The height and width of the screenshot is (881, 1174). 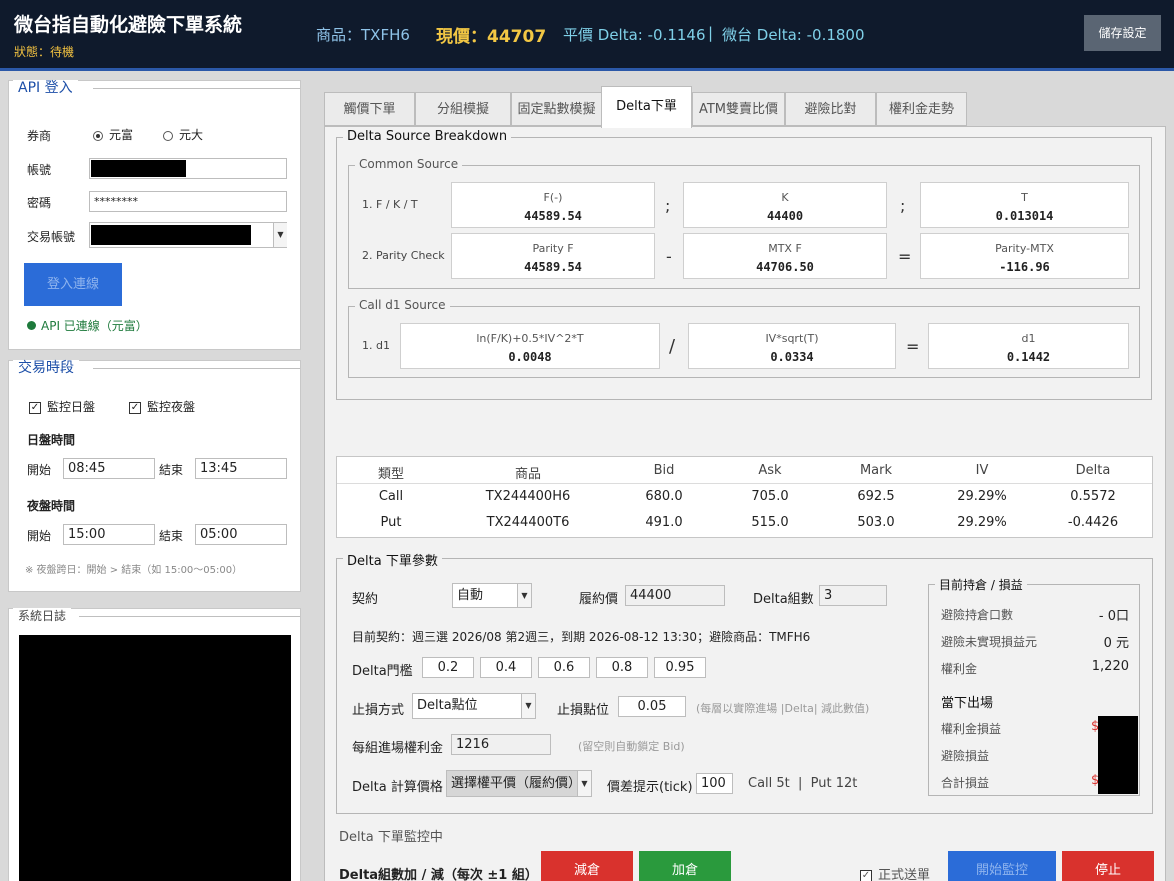 What do you see at coordinates (685, 866) in the screenshot?
I see `increase-position-button: 加倉` at bounding box center [685, 866].